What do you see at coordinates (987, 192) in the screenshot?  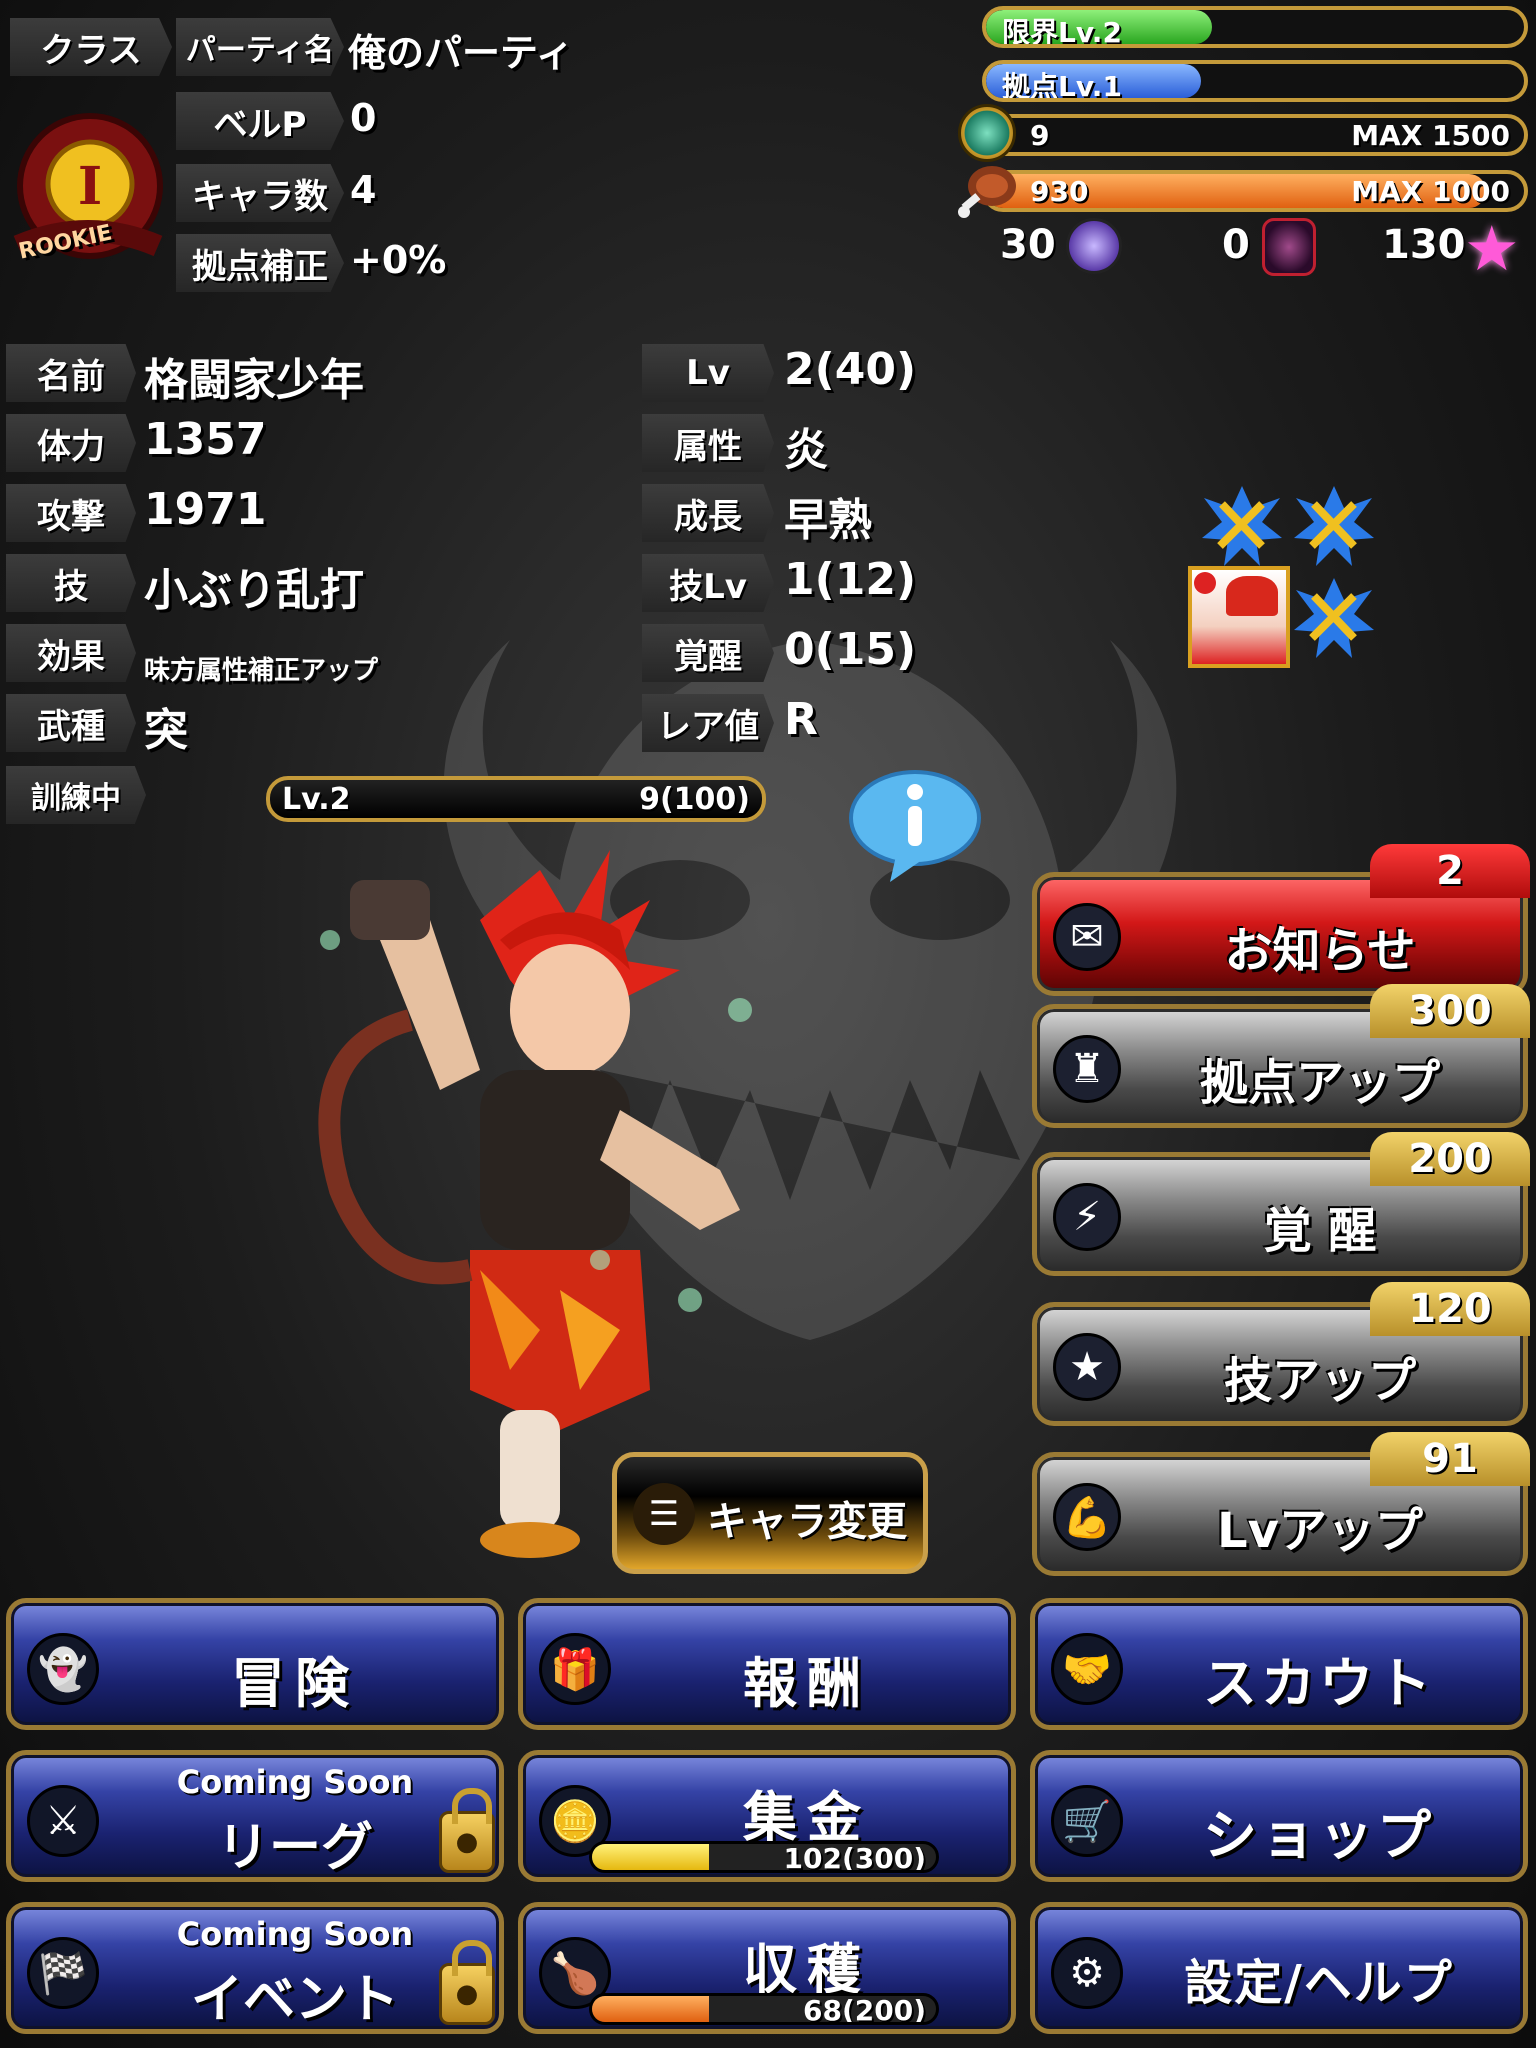 I see `meat-icon` at bounding box center [987, 192].